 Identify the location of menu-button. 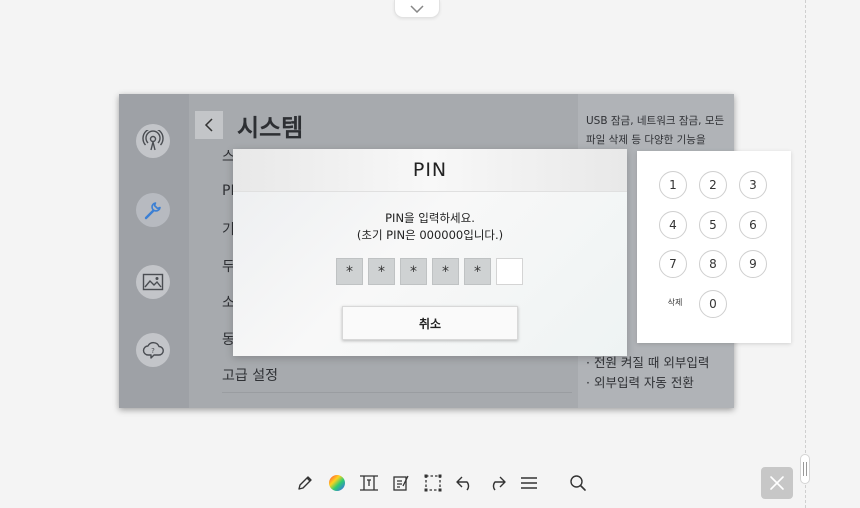
(529, 483).